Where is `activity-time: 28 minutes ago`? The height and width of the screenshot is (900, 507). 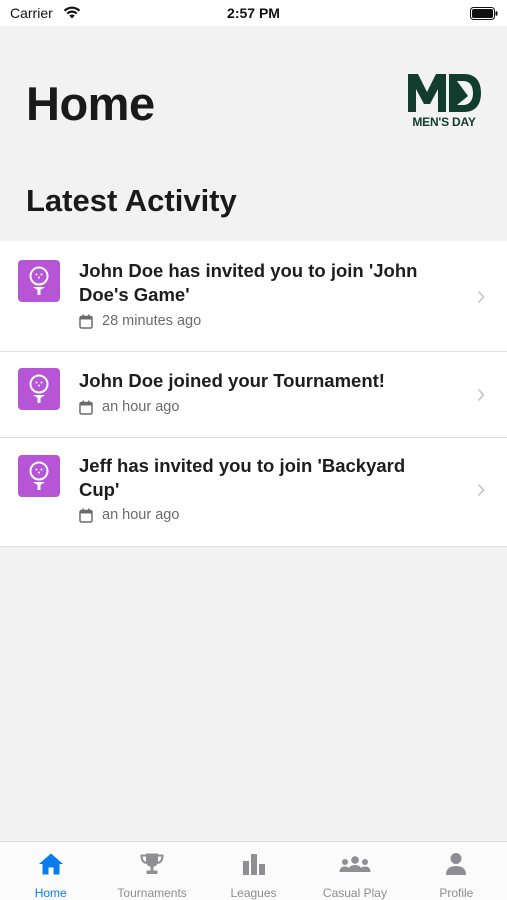 activity-time: 28 minutes ago is located at coordinates (152, 321).